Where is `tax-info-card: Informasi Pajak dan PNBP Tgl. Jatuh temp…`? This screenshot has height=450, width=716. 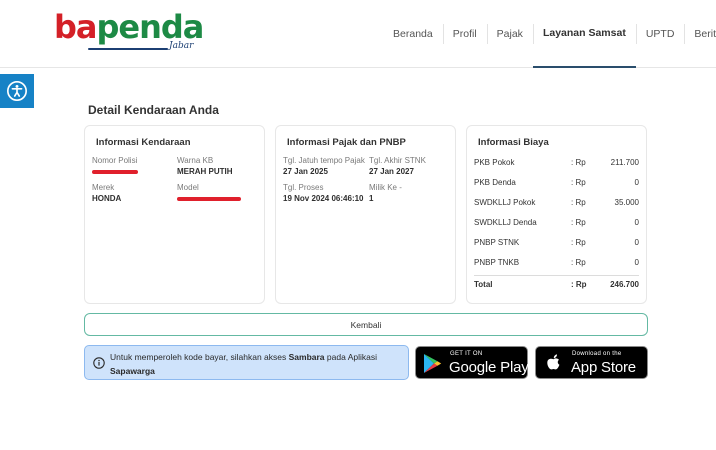 tax-info-card: Informasi Pajak dan PNBP Tgl. Jatuh temp… is located at coordinates (365, 214).